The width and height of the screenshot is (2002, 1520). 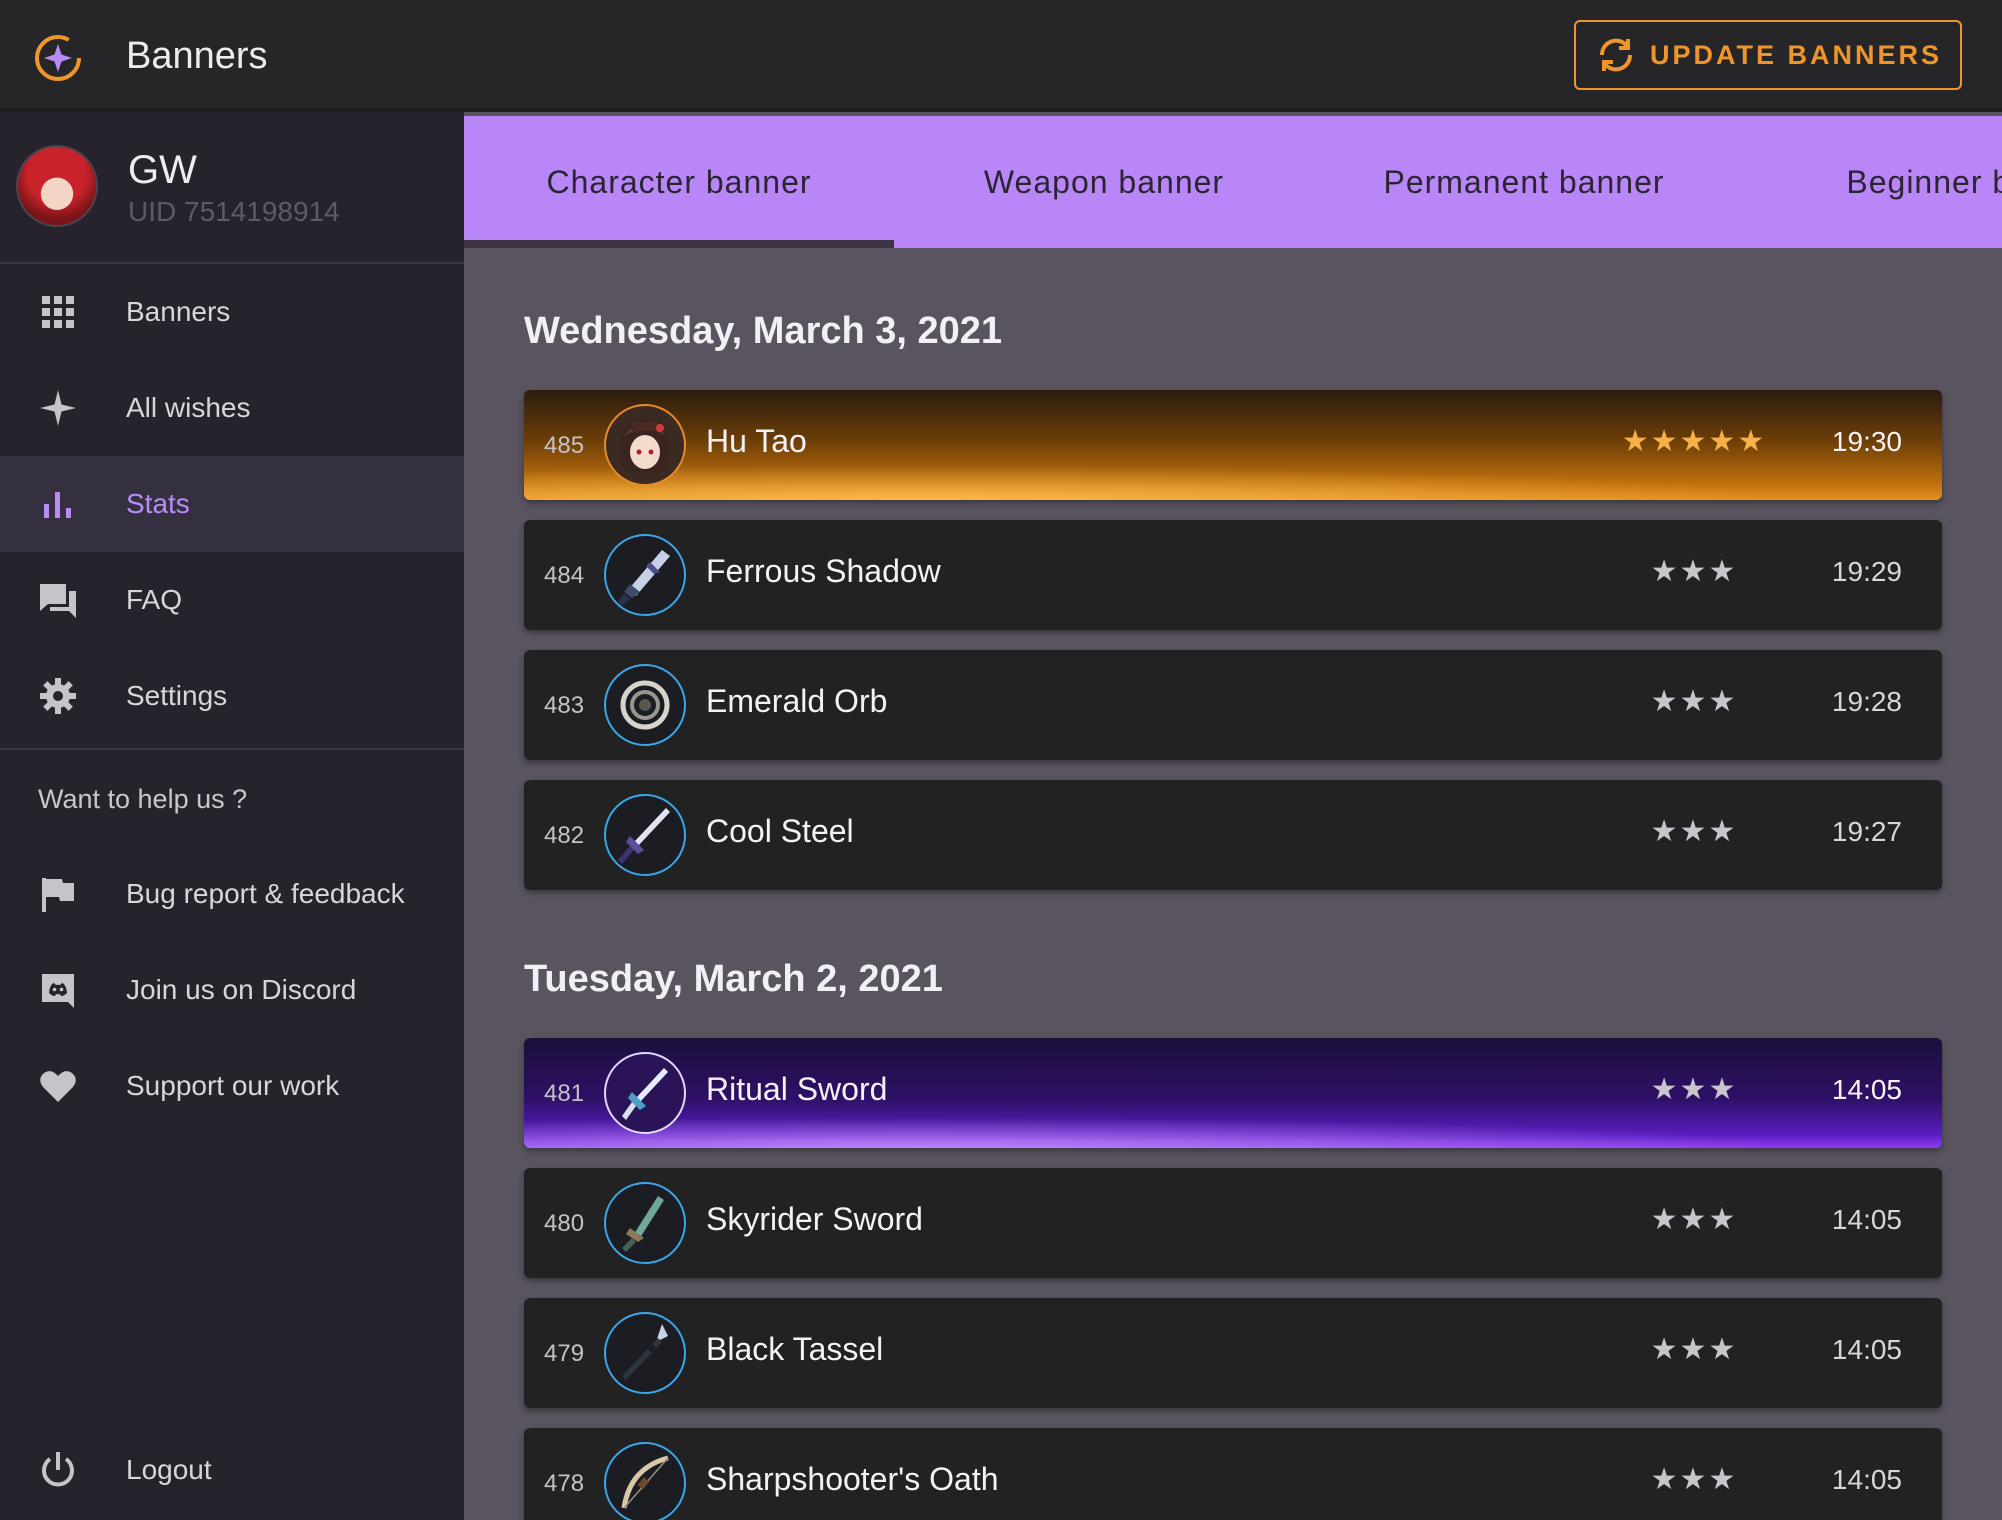 What do you see at coordinates (1866, 571) in the screenshot?
I see `wish-time: 19:29` at bounding box center [1866, 571].